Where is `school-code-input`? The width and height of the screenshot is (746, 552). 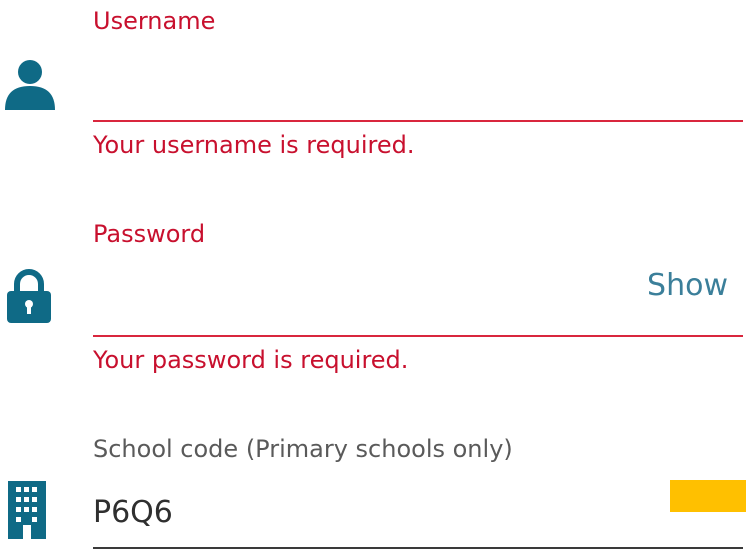
school-code-input is located at coordinates (418, 513).